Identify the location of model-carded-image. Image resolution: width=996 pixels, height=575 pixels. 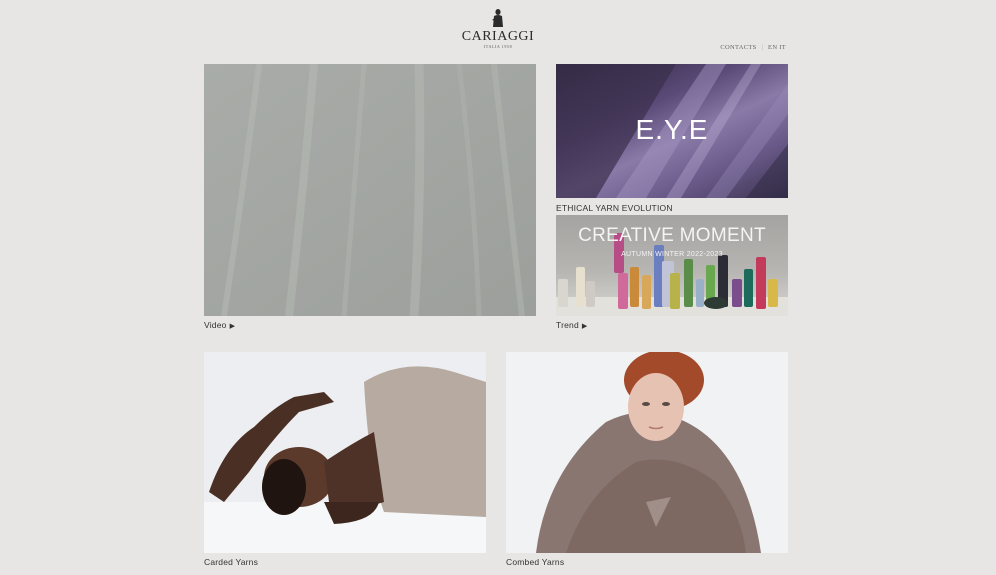
(345, 452).